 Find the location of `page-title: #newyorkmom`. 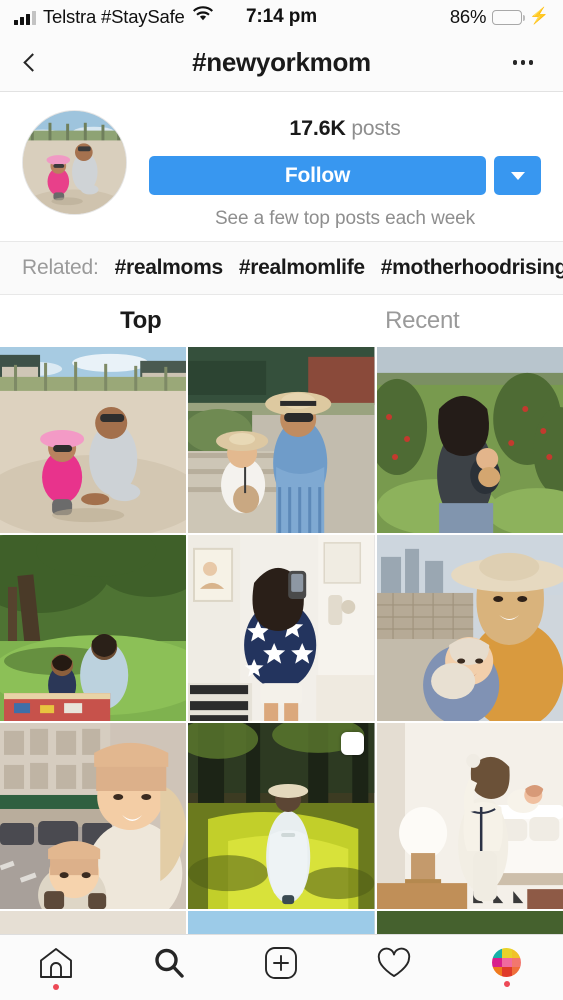

page-title: #newyorkmom is located at coordinates (281, 62).